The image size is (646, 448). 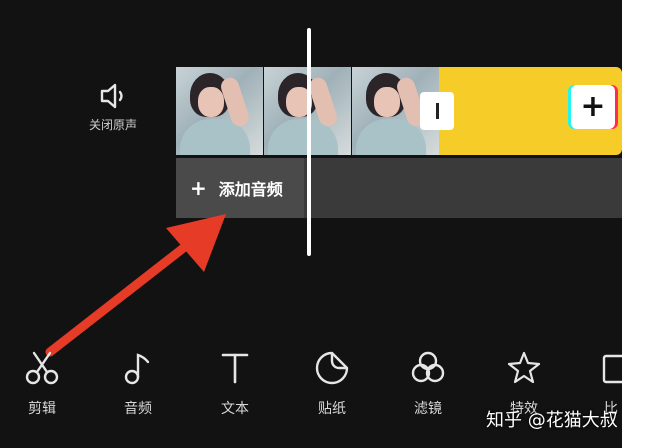 What do you see at coordinates (428, 367) in the screenshot?
I see `filter-icon` at bounding box center [428, 367].